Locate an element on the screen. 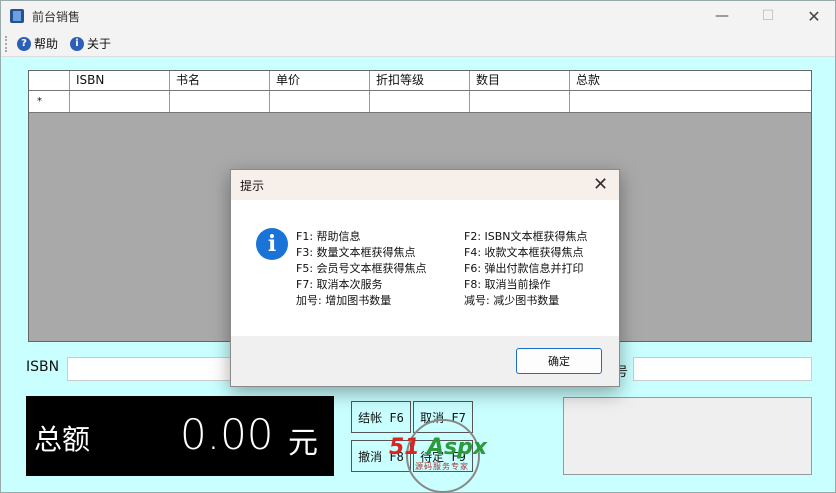 This screenshot has width=836, height=493. close-button: ✕ is located at coordinates (813, 16).